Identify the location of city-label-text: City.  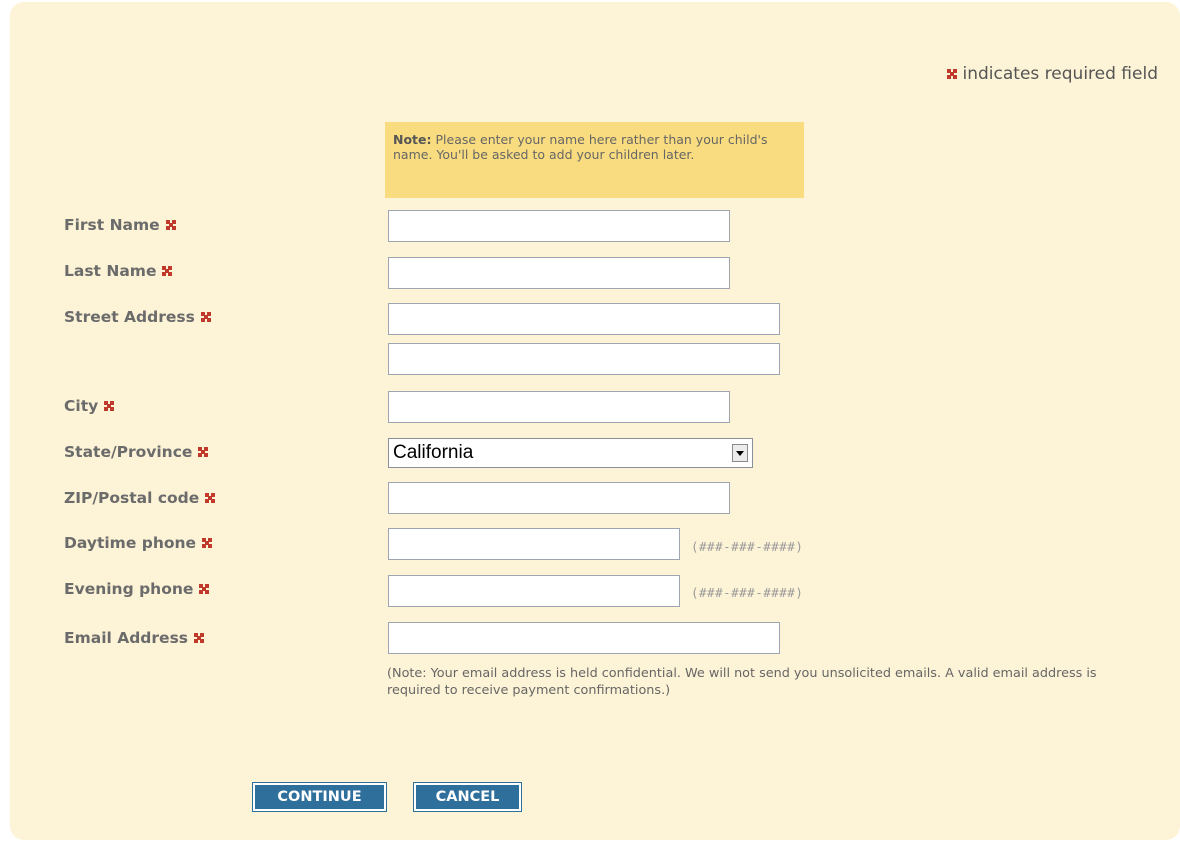
(81, 406).